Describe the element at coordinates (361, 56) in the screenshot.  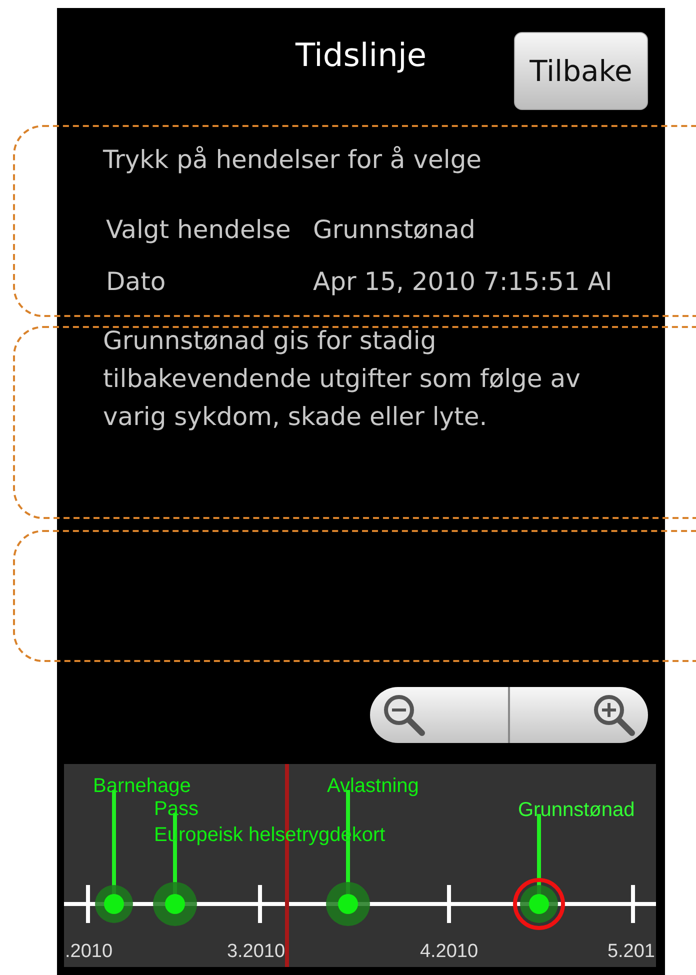
I see `screen-title: Tidslinje` at that location.